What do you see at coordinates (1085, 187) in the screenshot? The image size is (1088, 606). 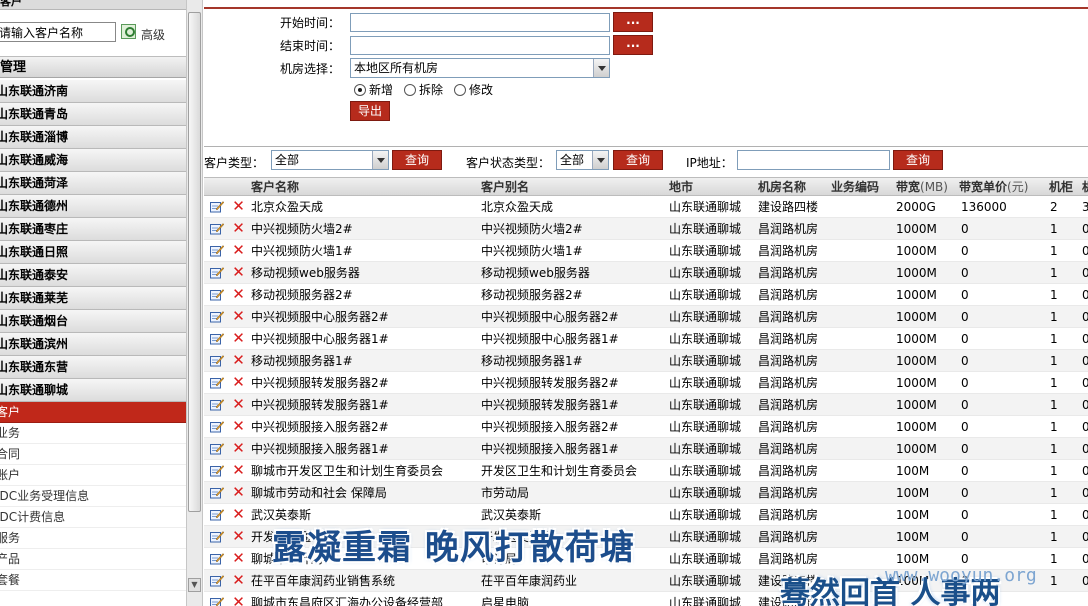 I see `col-extra: 机` at bounding box center [1085, 187].